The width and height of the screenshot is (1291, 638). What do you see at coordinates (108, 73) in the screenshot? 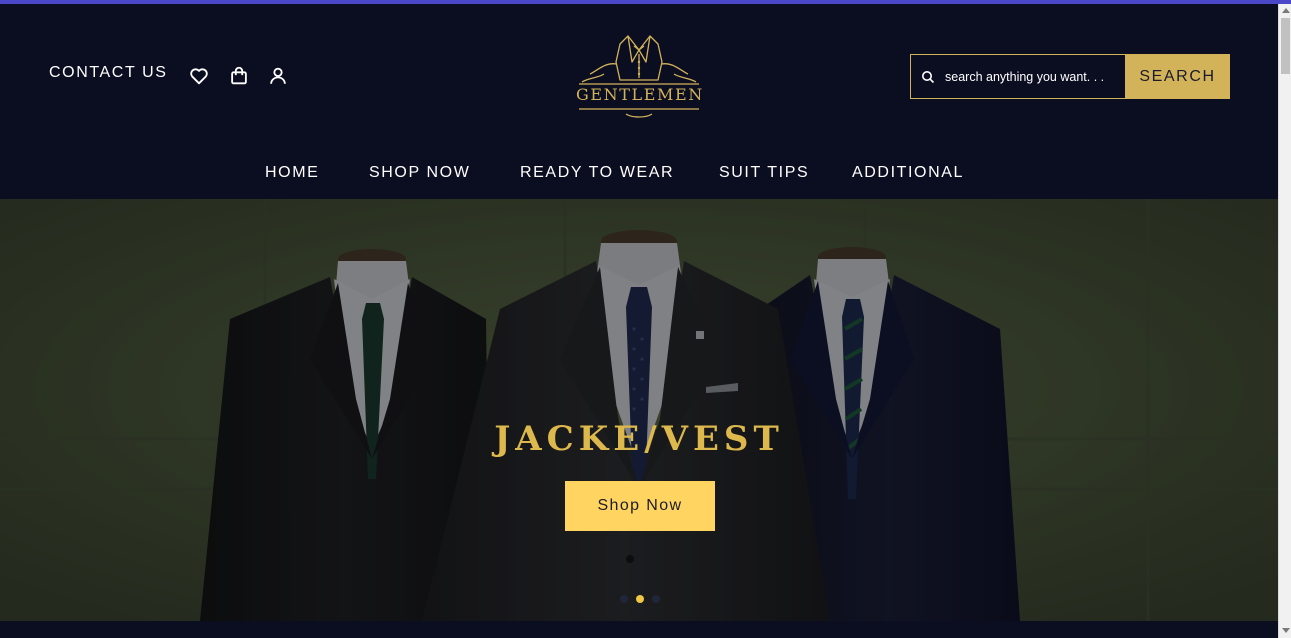
I see `contact-us-link: CONTACT US` at bounding box center [108, 73].